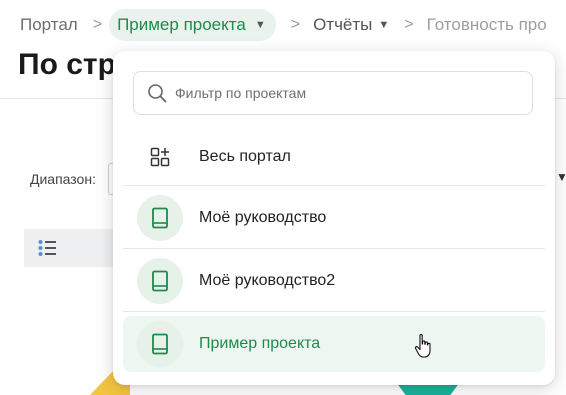 The height and width of the screenshot is (395, 566). Describe the element at coordinates (486, 24) in the screenshot. I see `breadcrumb-current-page: Готовность про` at that location.